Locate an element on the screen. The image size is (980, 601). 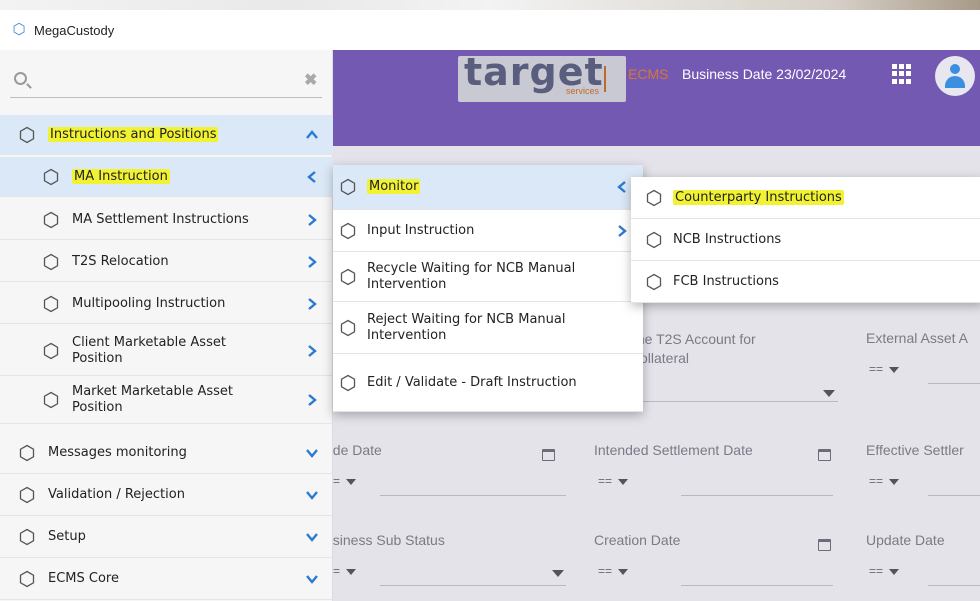
menu-item-counterparty-instructions: Counterparty Instructions is located at coordinates (805, 198).